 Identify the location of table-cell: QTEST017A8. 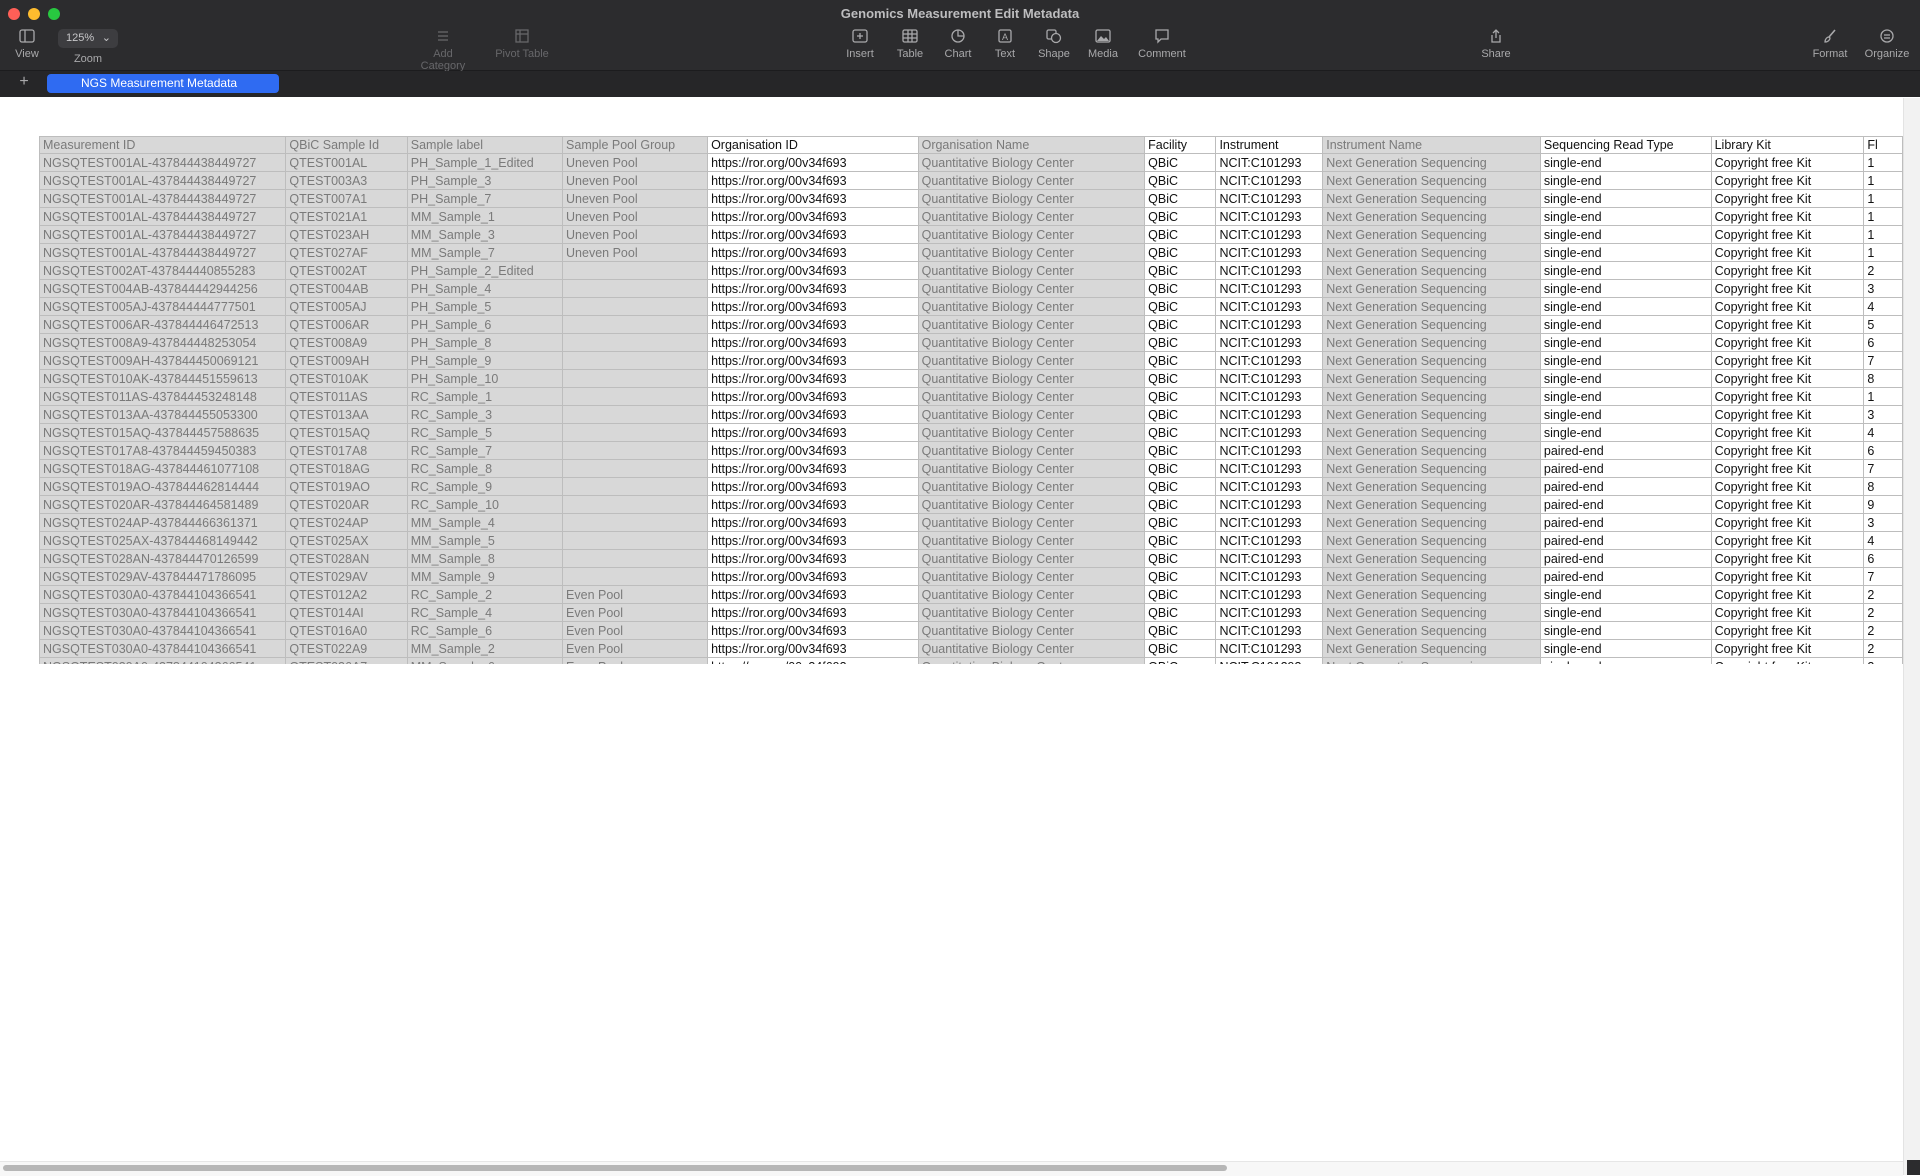
(346, 450).